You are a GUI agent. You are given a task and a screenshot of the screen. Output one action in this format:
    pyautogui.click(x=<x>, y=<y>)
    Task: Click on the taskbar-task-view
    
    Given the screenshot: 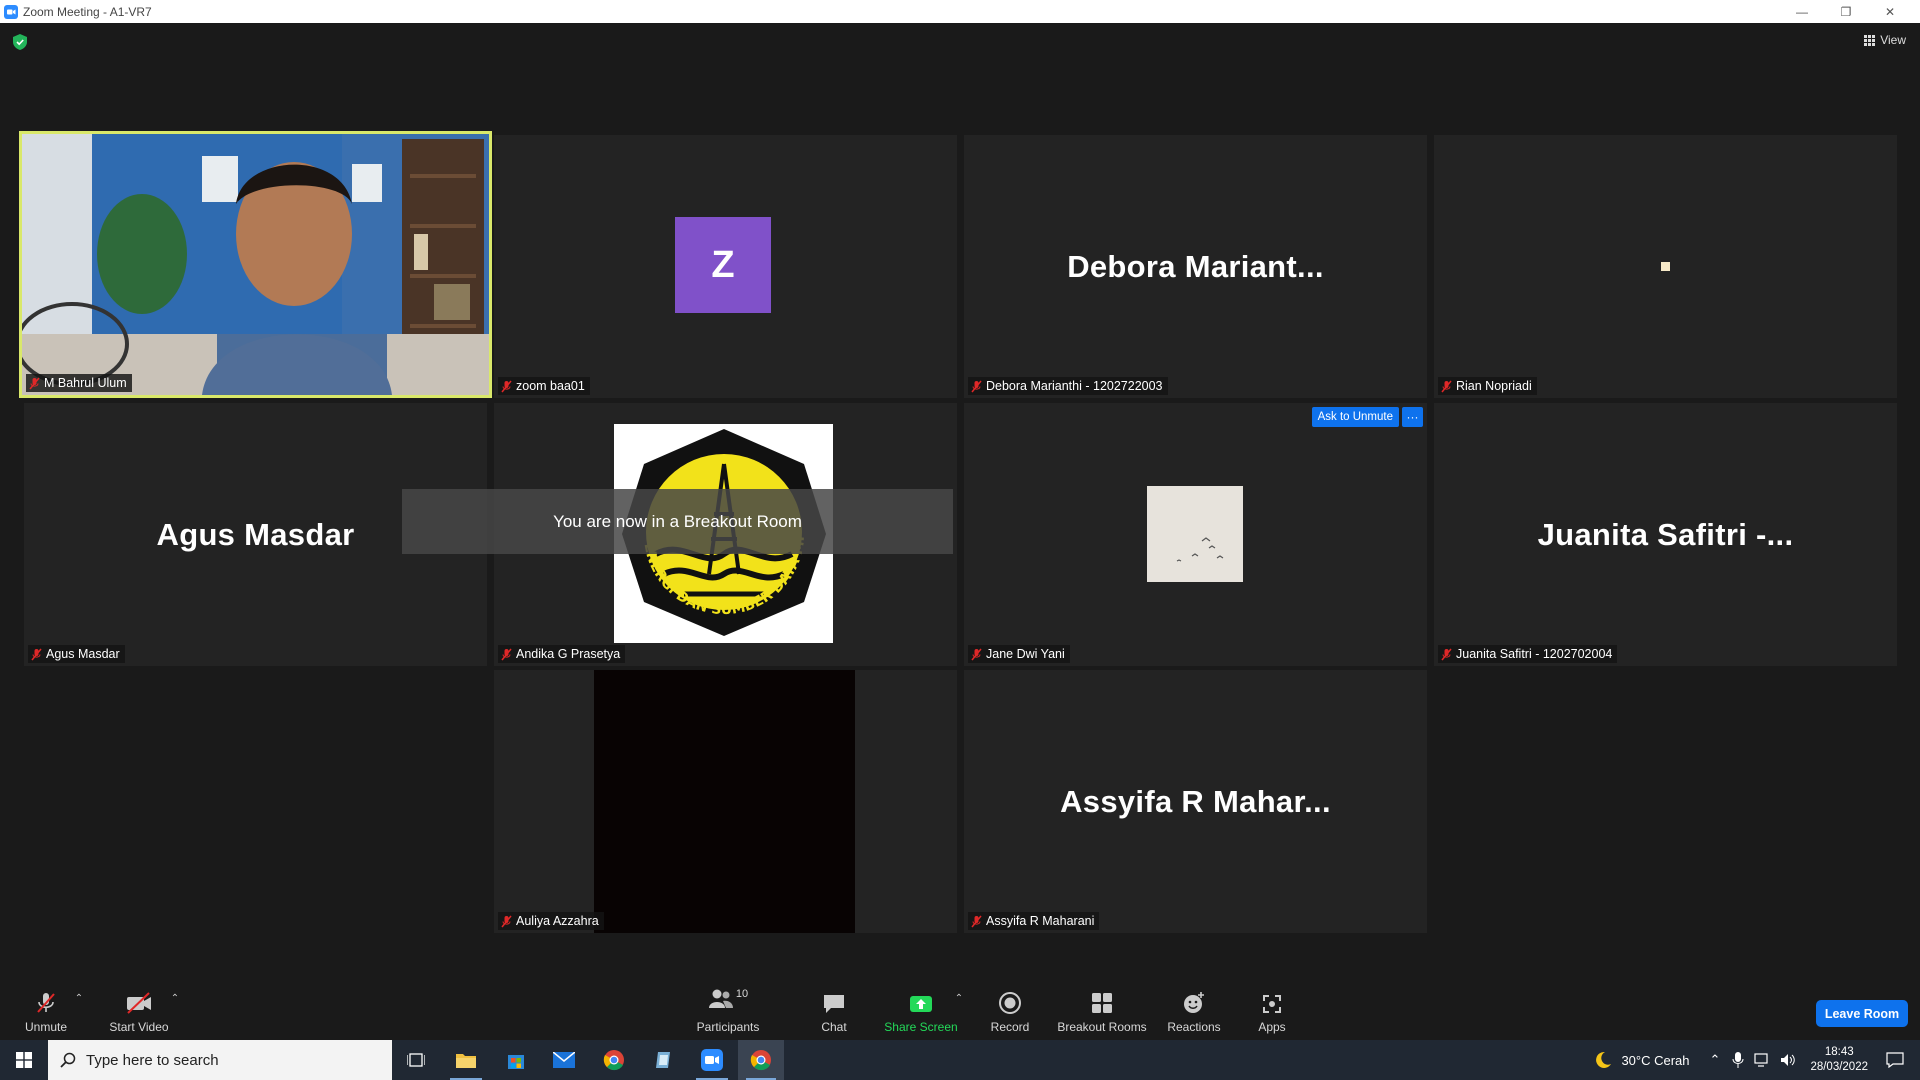 What is the action you would take?
    pyautogui.click(x=416, y=1060)
    